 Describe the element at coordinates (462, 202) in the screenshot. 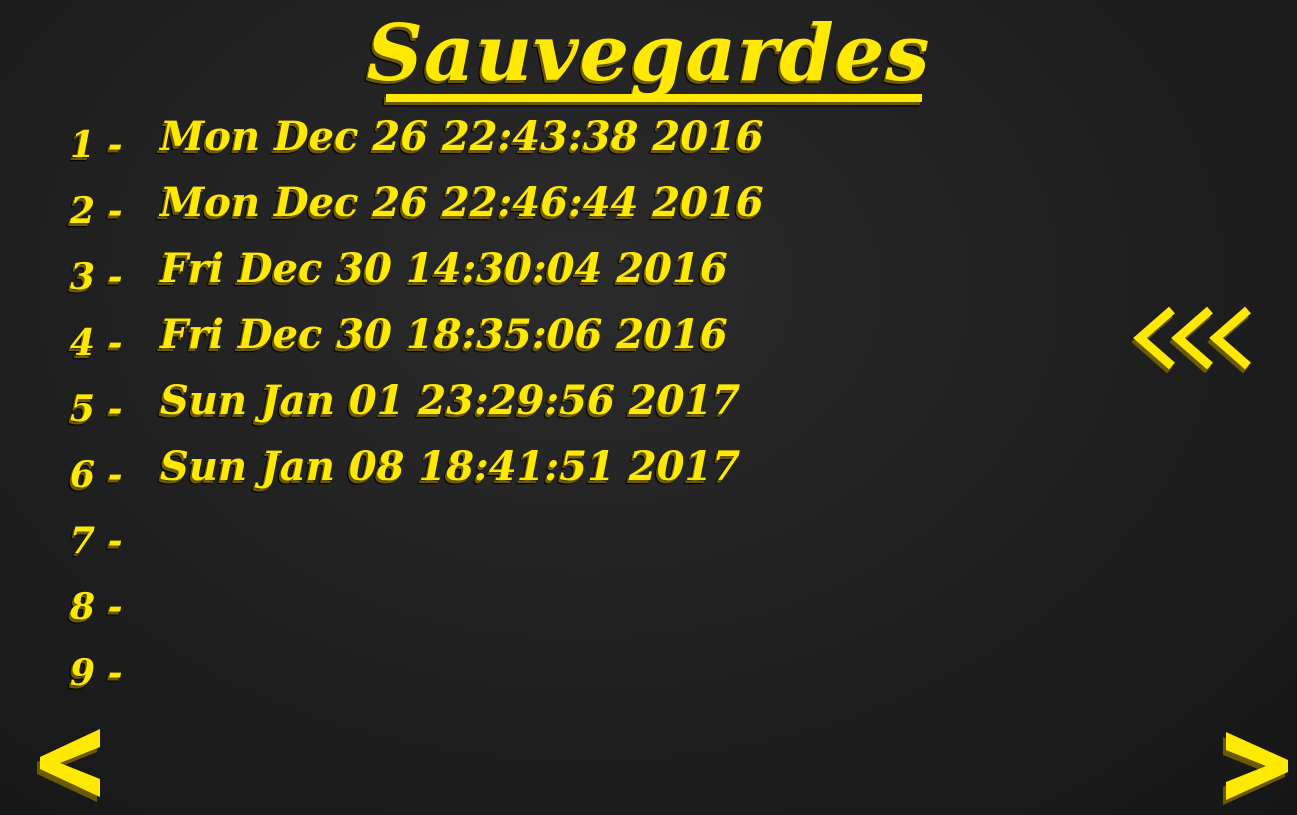

I see `slot-date: Mon Dec 26 22:46:44 2016` at that location.